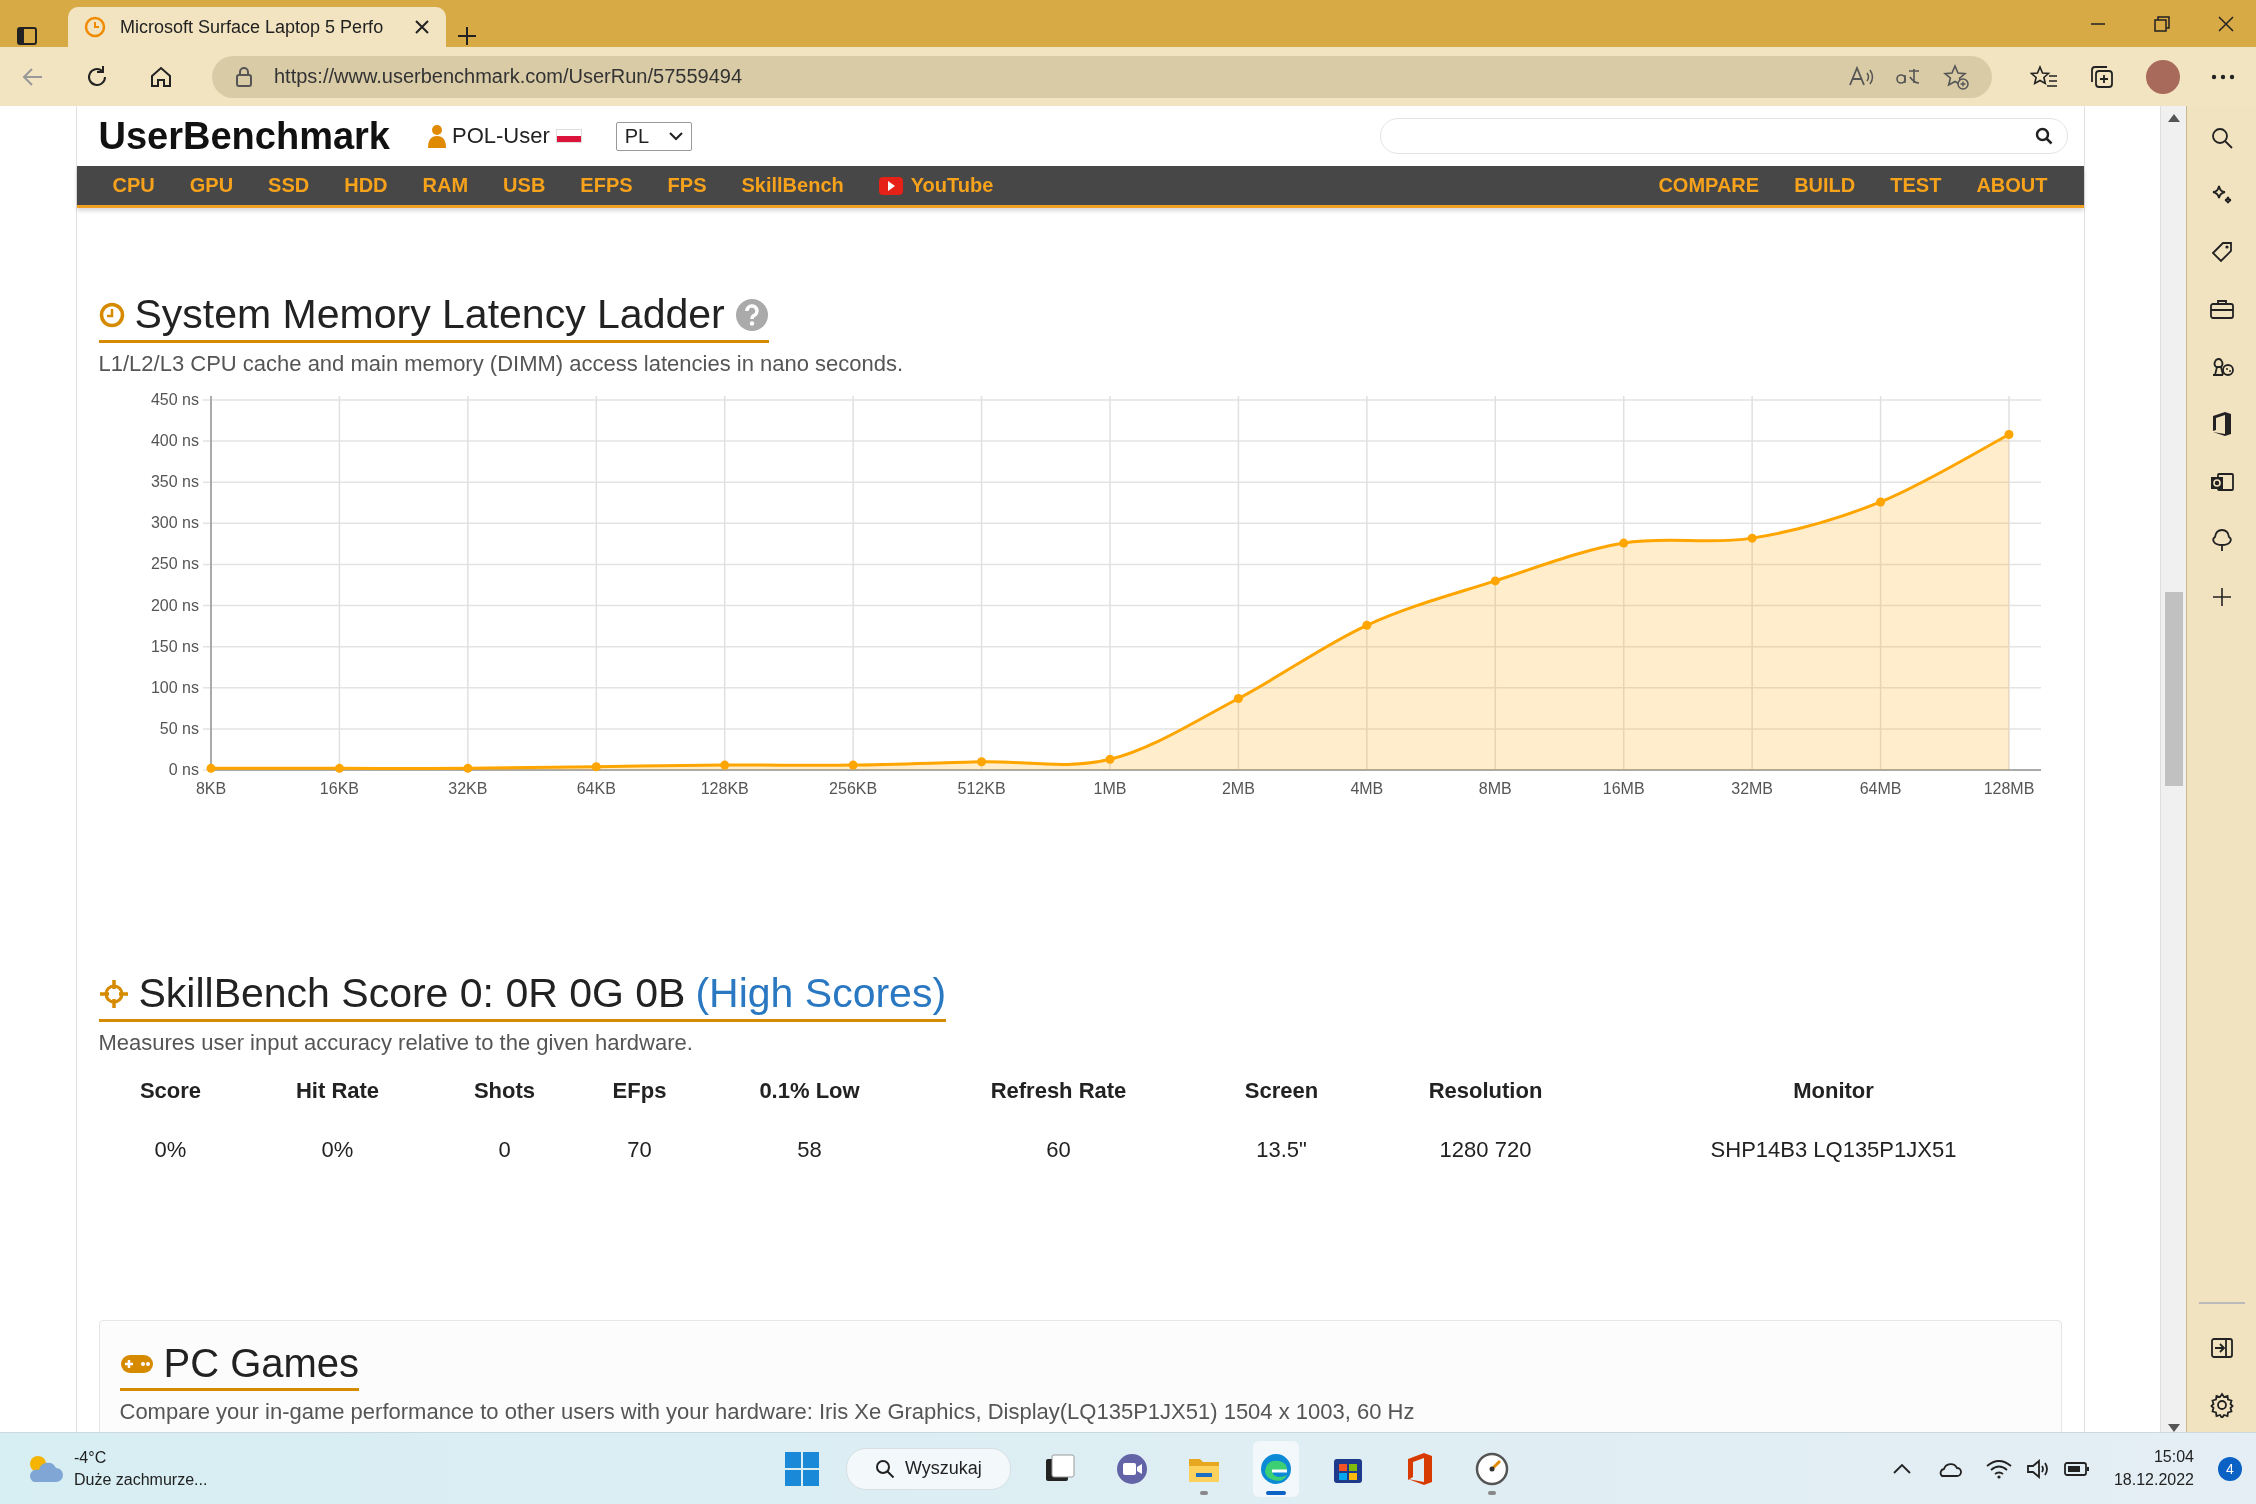  I want to click on axis-label: 8KB, so click(210, 788).